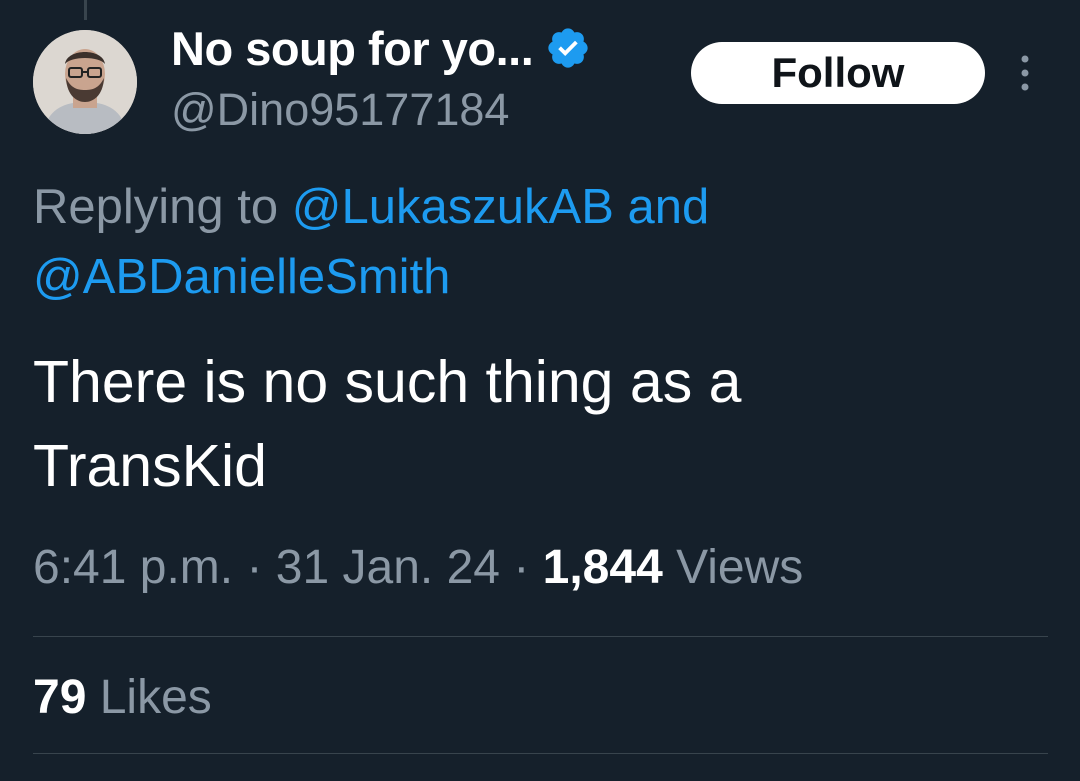 This screenshot has width=1080, height=781. I want to click on tweet-date: 31 Jan. 24, so click(388, 567).